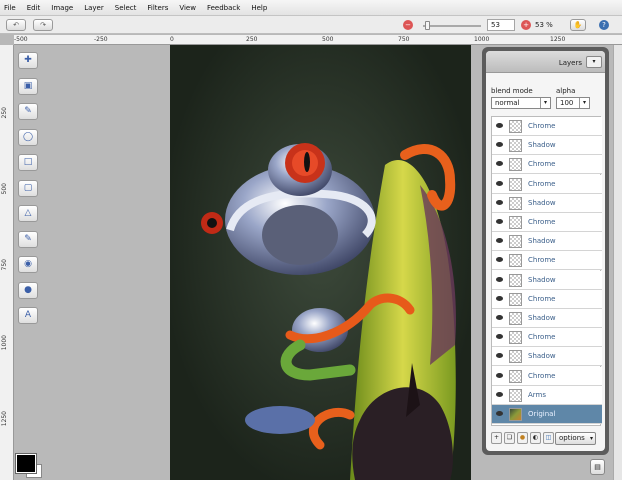  What do you see at coordinates (408, 25) in the screenshot?
I see `zoom-out-icon: −` at bounding box center [408, 25].